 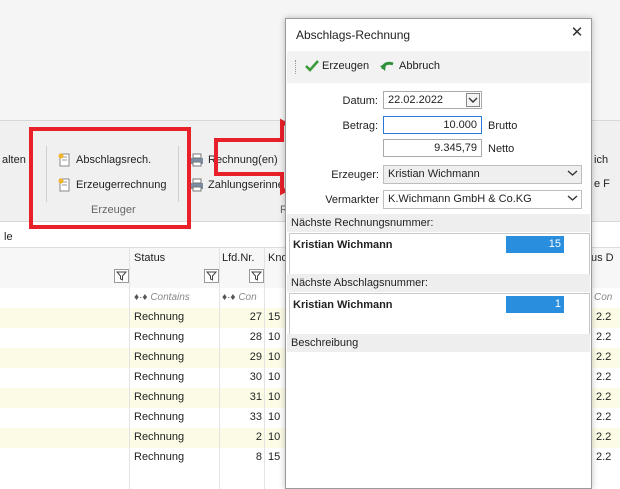 I want to click on datum-field: 22.02.2022, so click(x=432, y=100).